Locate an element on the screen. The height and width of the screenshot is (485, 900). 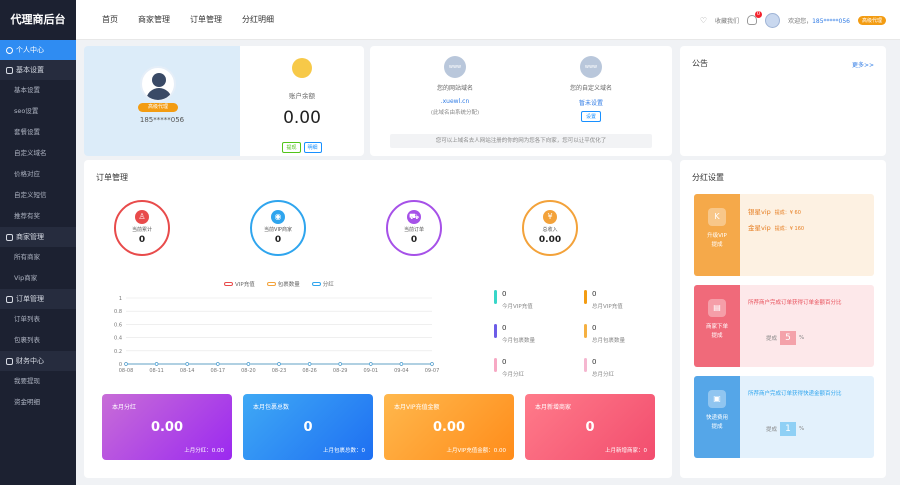
commission-title: 分红设置 is located at coordinates (708, 177).